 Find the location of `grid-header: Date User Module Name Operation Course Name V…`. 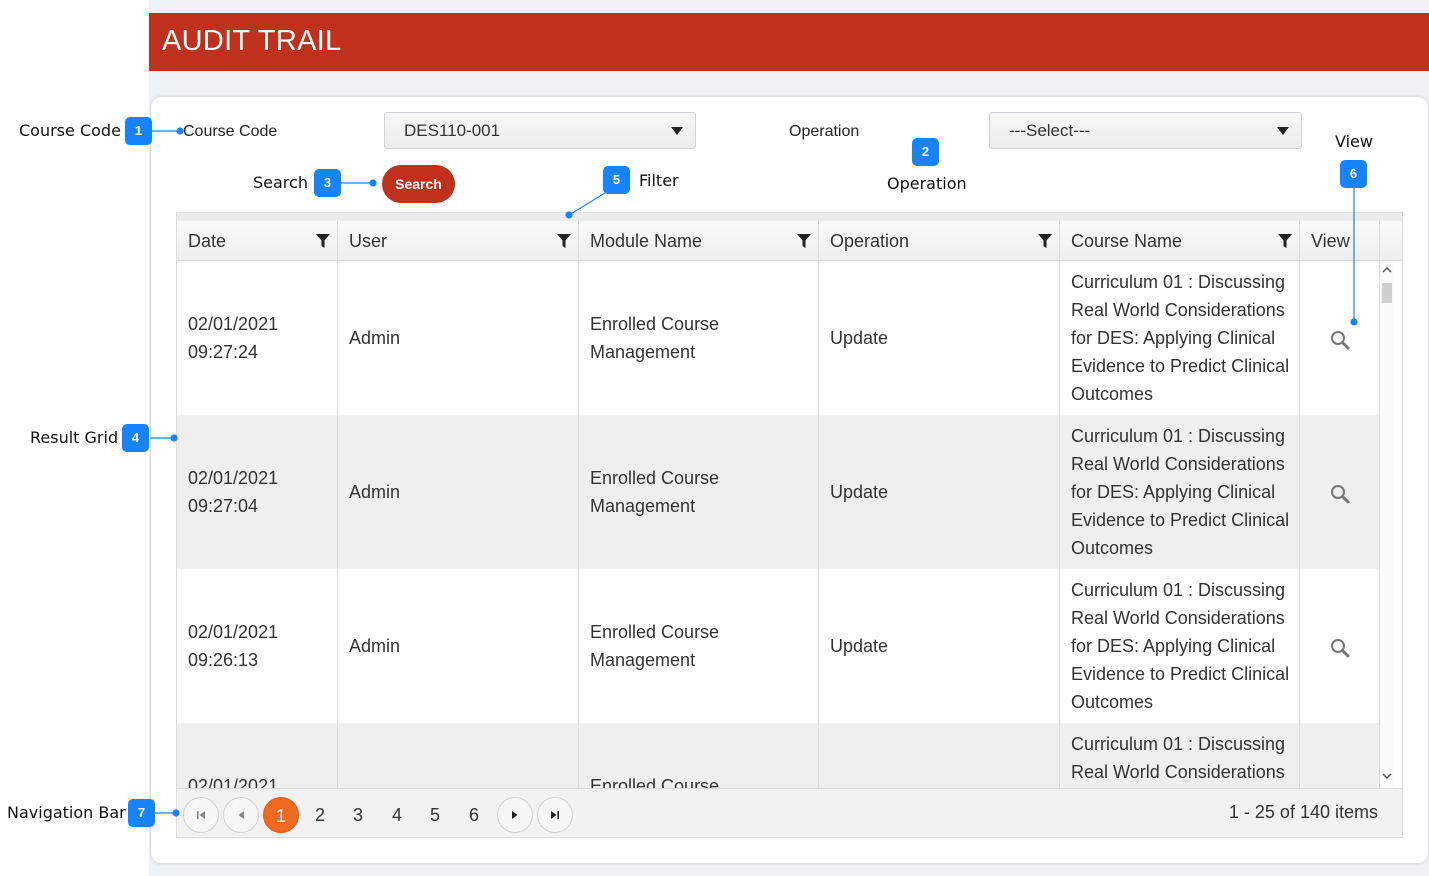

grid-header: Date User Module Name Operation Course Name V… is located at coordinates (789, 241).